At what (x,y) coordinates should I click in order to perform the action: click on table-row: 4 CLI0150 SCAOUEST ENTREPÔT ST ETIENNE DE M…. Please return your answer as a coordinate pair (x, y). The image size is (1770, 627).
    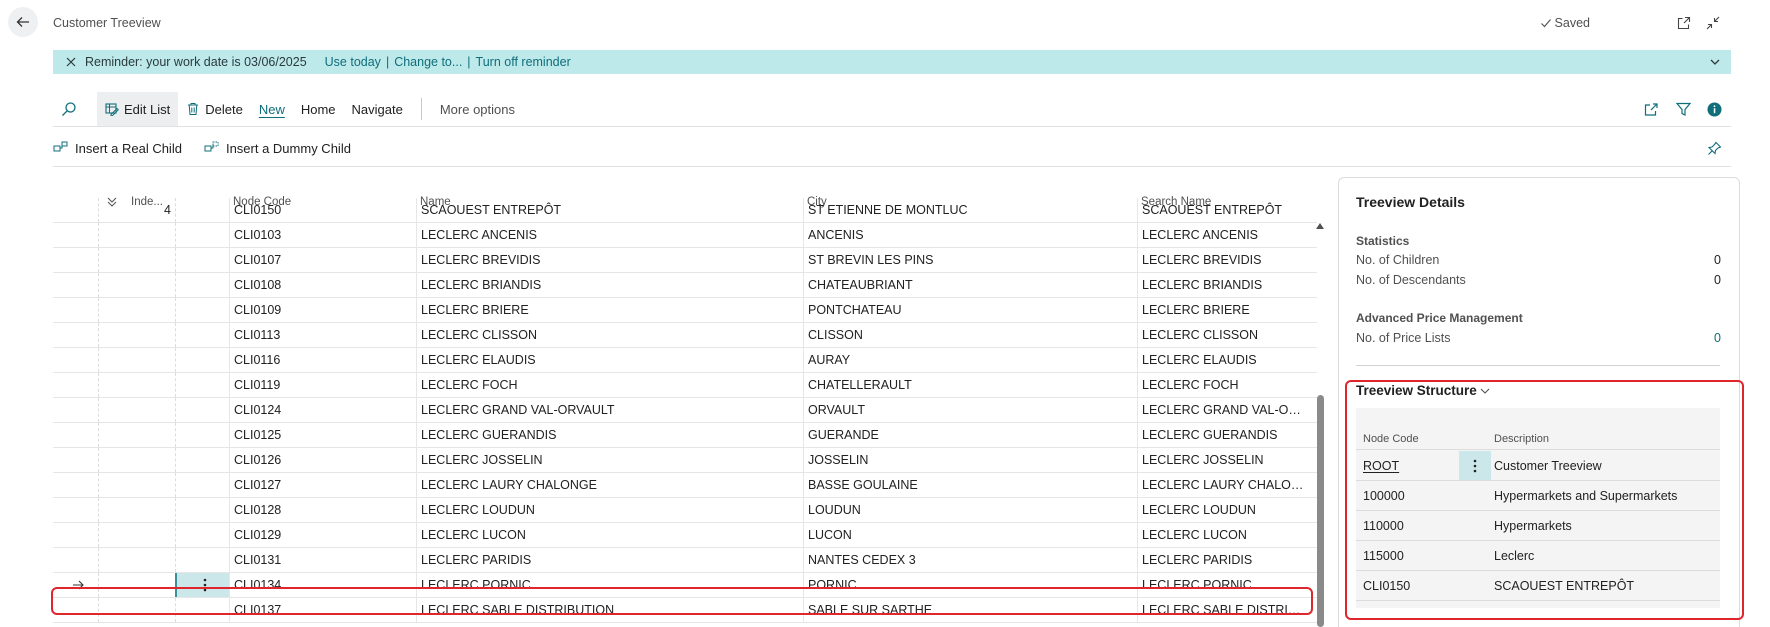
    Looking at the image, I should click on (685, 210).